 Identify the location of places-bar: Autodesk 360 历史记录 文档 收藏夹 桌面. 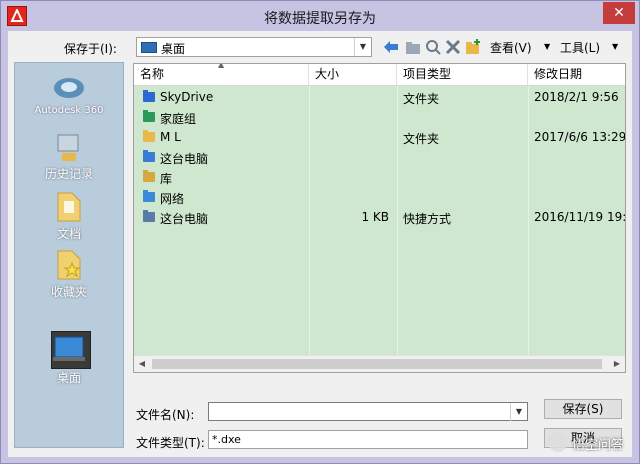
(69, 255).